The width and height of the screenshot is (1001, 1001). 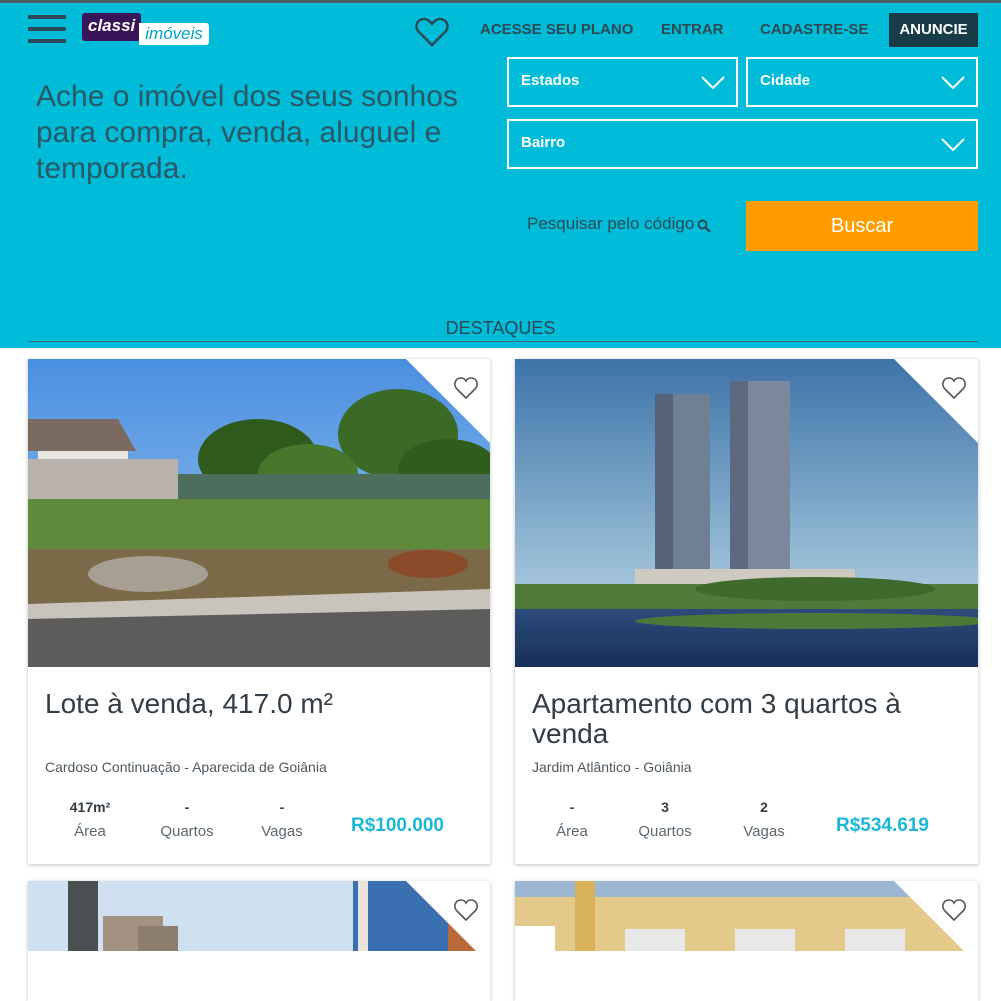 I want to click on bairro-select: Bairro, so click(x=742, y=144).